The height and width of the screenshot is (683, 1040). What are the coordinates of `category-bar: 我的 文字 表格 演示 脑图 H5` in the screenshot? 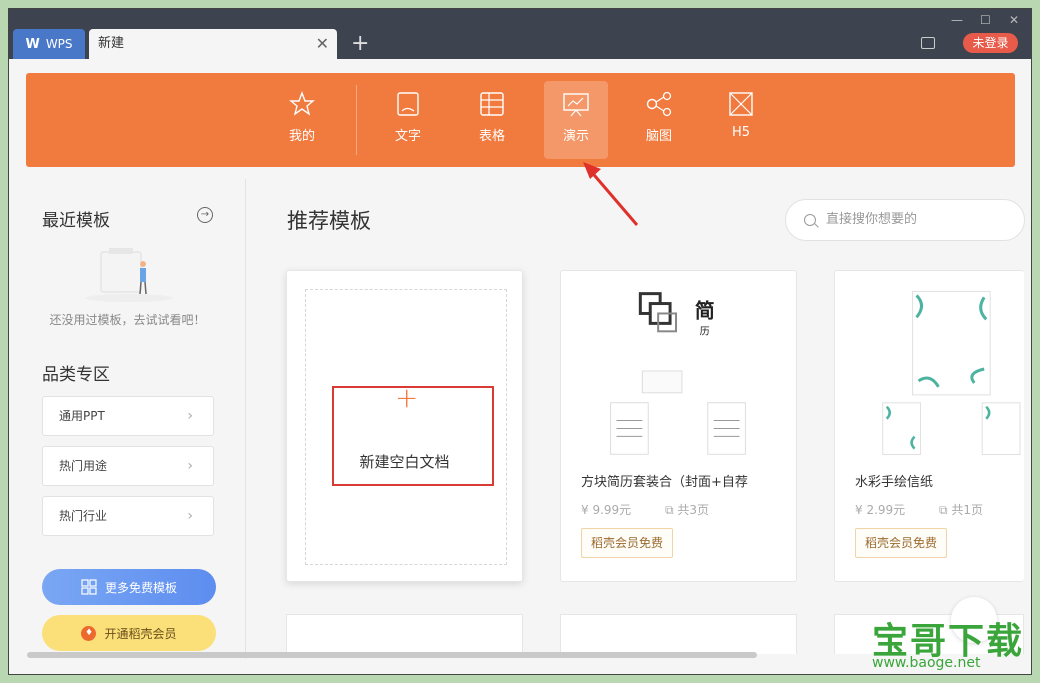 It's located at (520, 120).